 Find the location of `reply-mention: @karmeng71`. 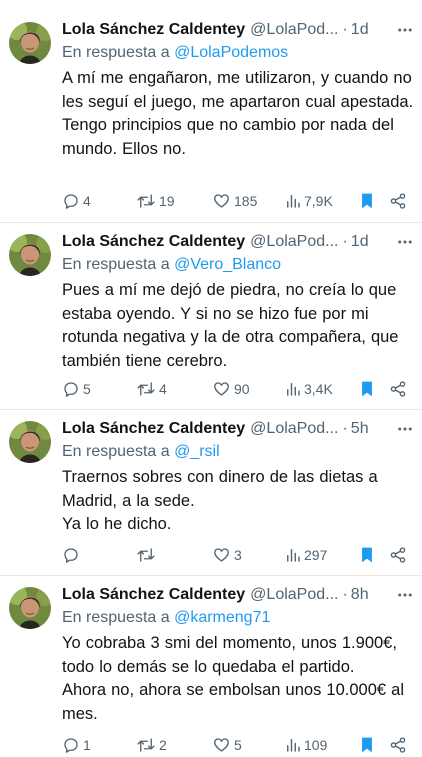

reply-mention: @karmeng71 is located at coordinates (222, 617).